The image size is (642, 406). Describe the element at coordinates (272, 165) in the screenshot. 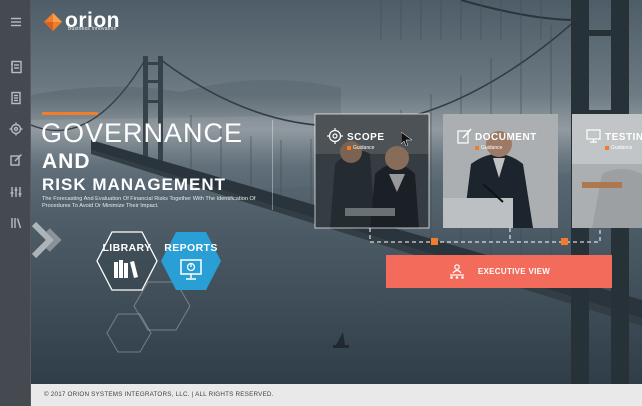

I see `divider` at that location.